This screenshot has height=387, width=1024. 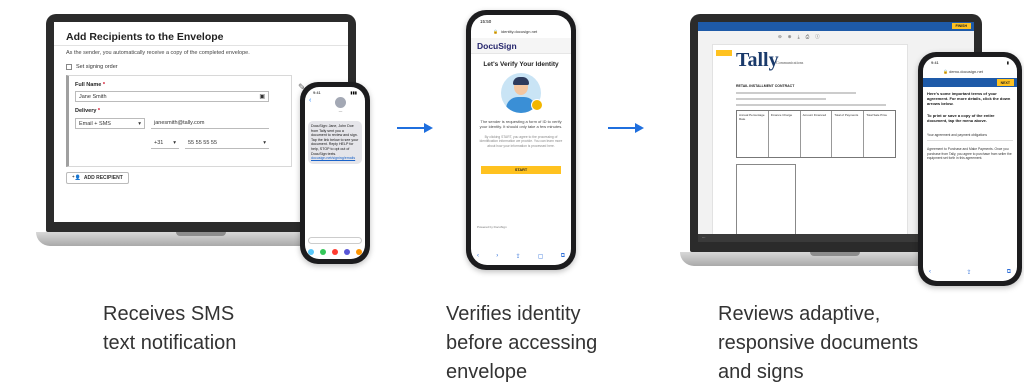 What do you see at coordinates (704, 238) in the screenshot?
I see `footer-left: ⋯` at bounding box center [704, 238].